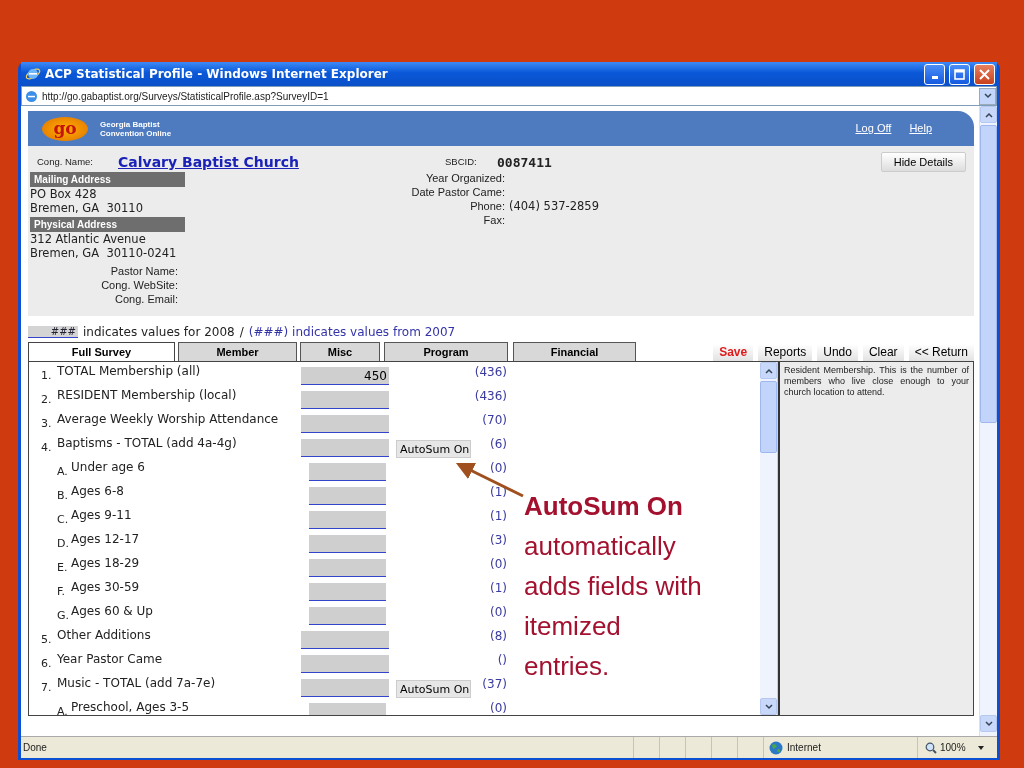  I want to click on tab: Member, so click(237, 351).